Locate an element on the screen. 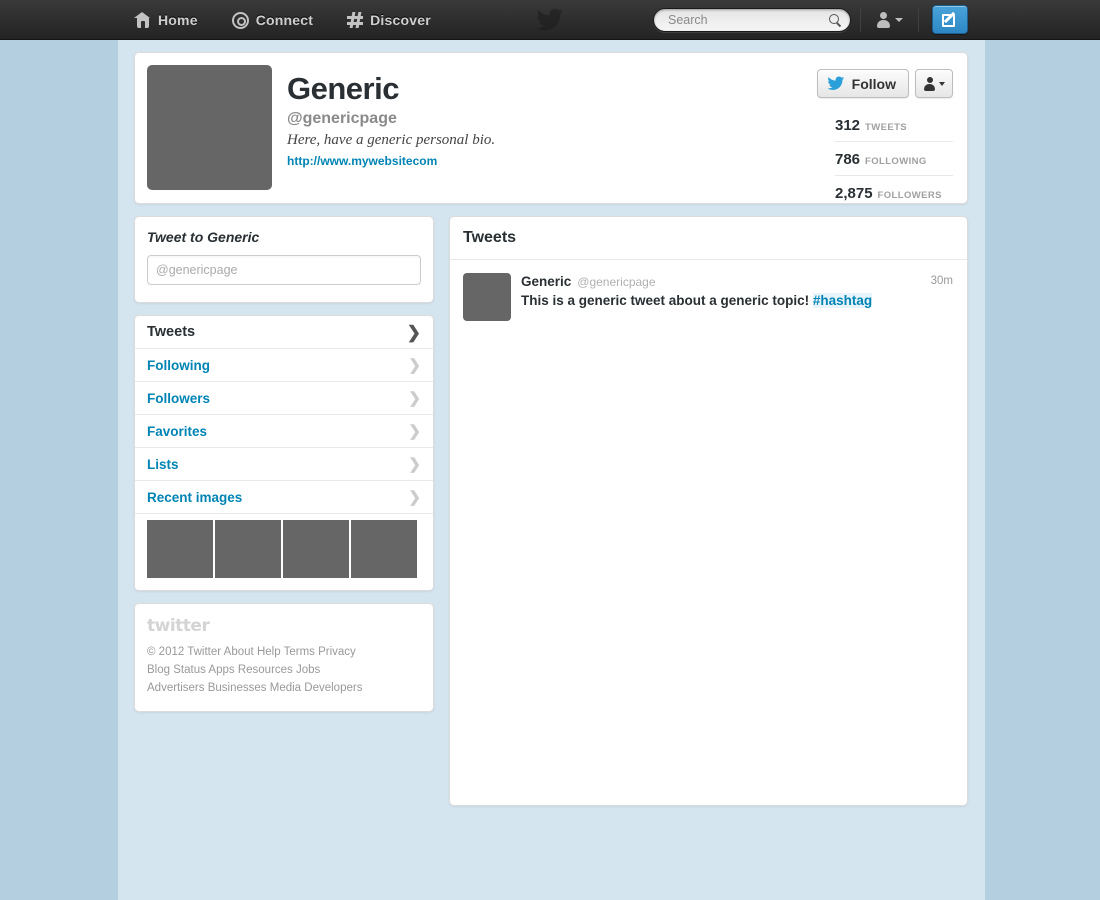 This screenshot has width=1100, height=900. tweet-header: Generic @genericpage is located at coordinates (737, 281).